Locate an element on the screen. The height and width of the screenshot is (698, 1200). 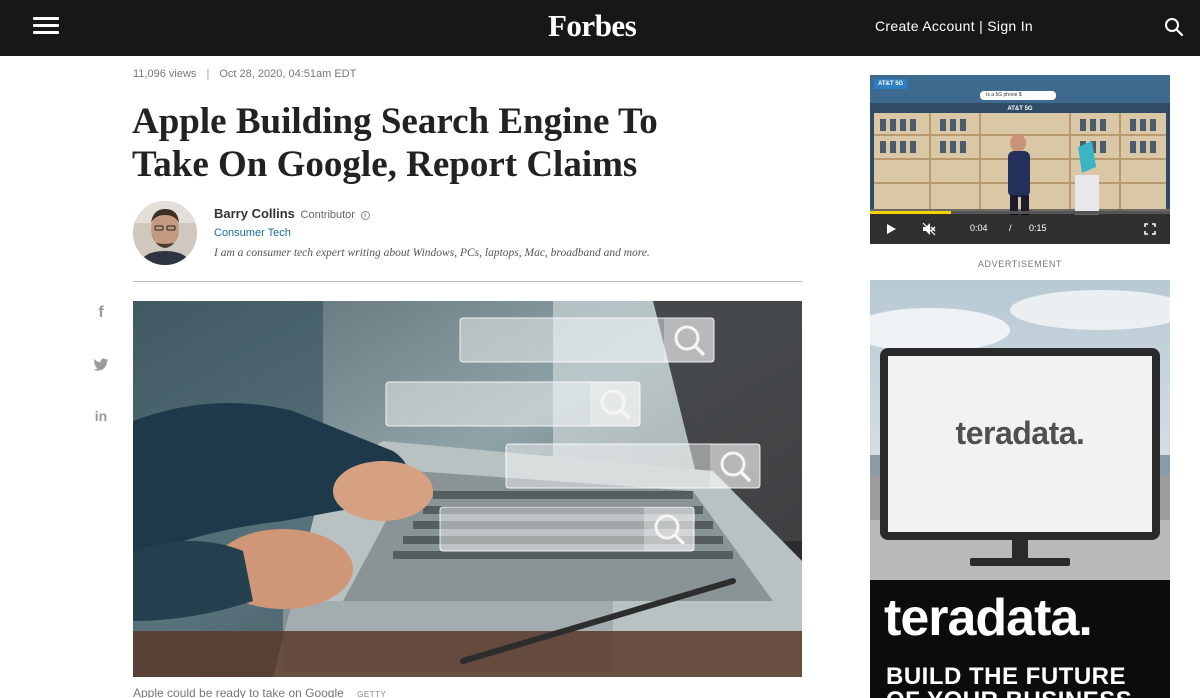
caption-text: Apple could be ready to take on Google is located at coordinates (238, 692).